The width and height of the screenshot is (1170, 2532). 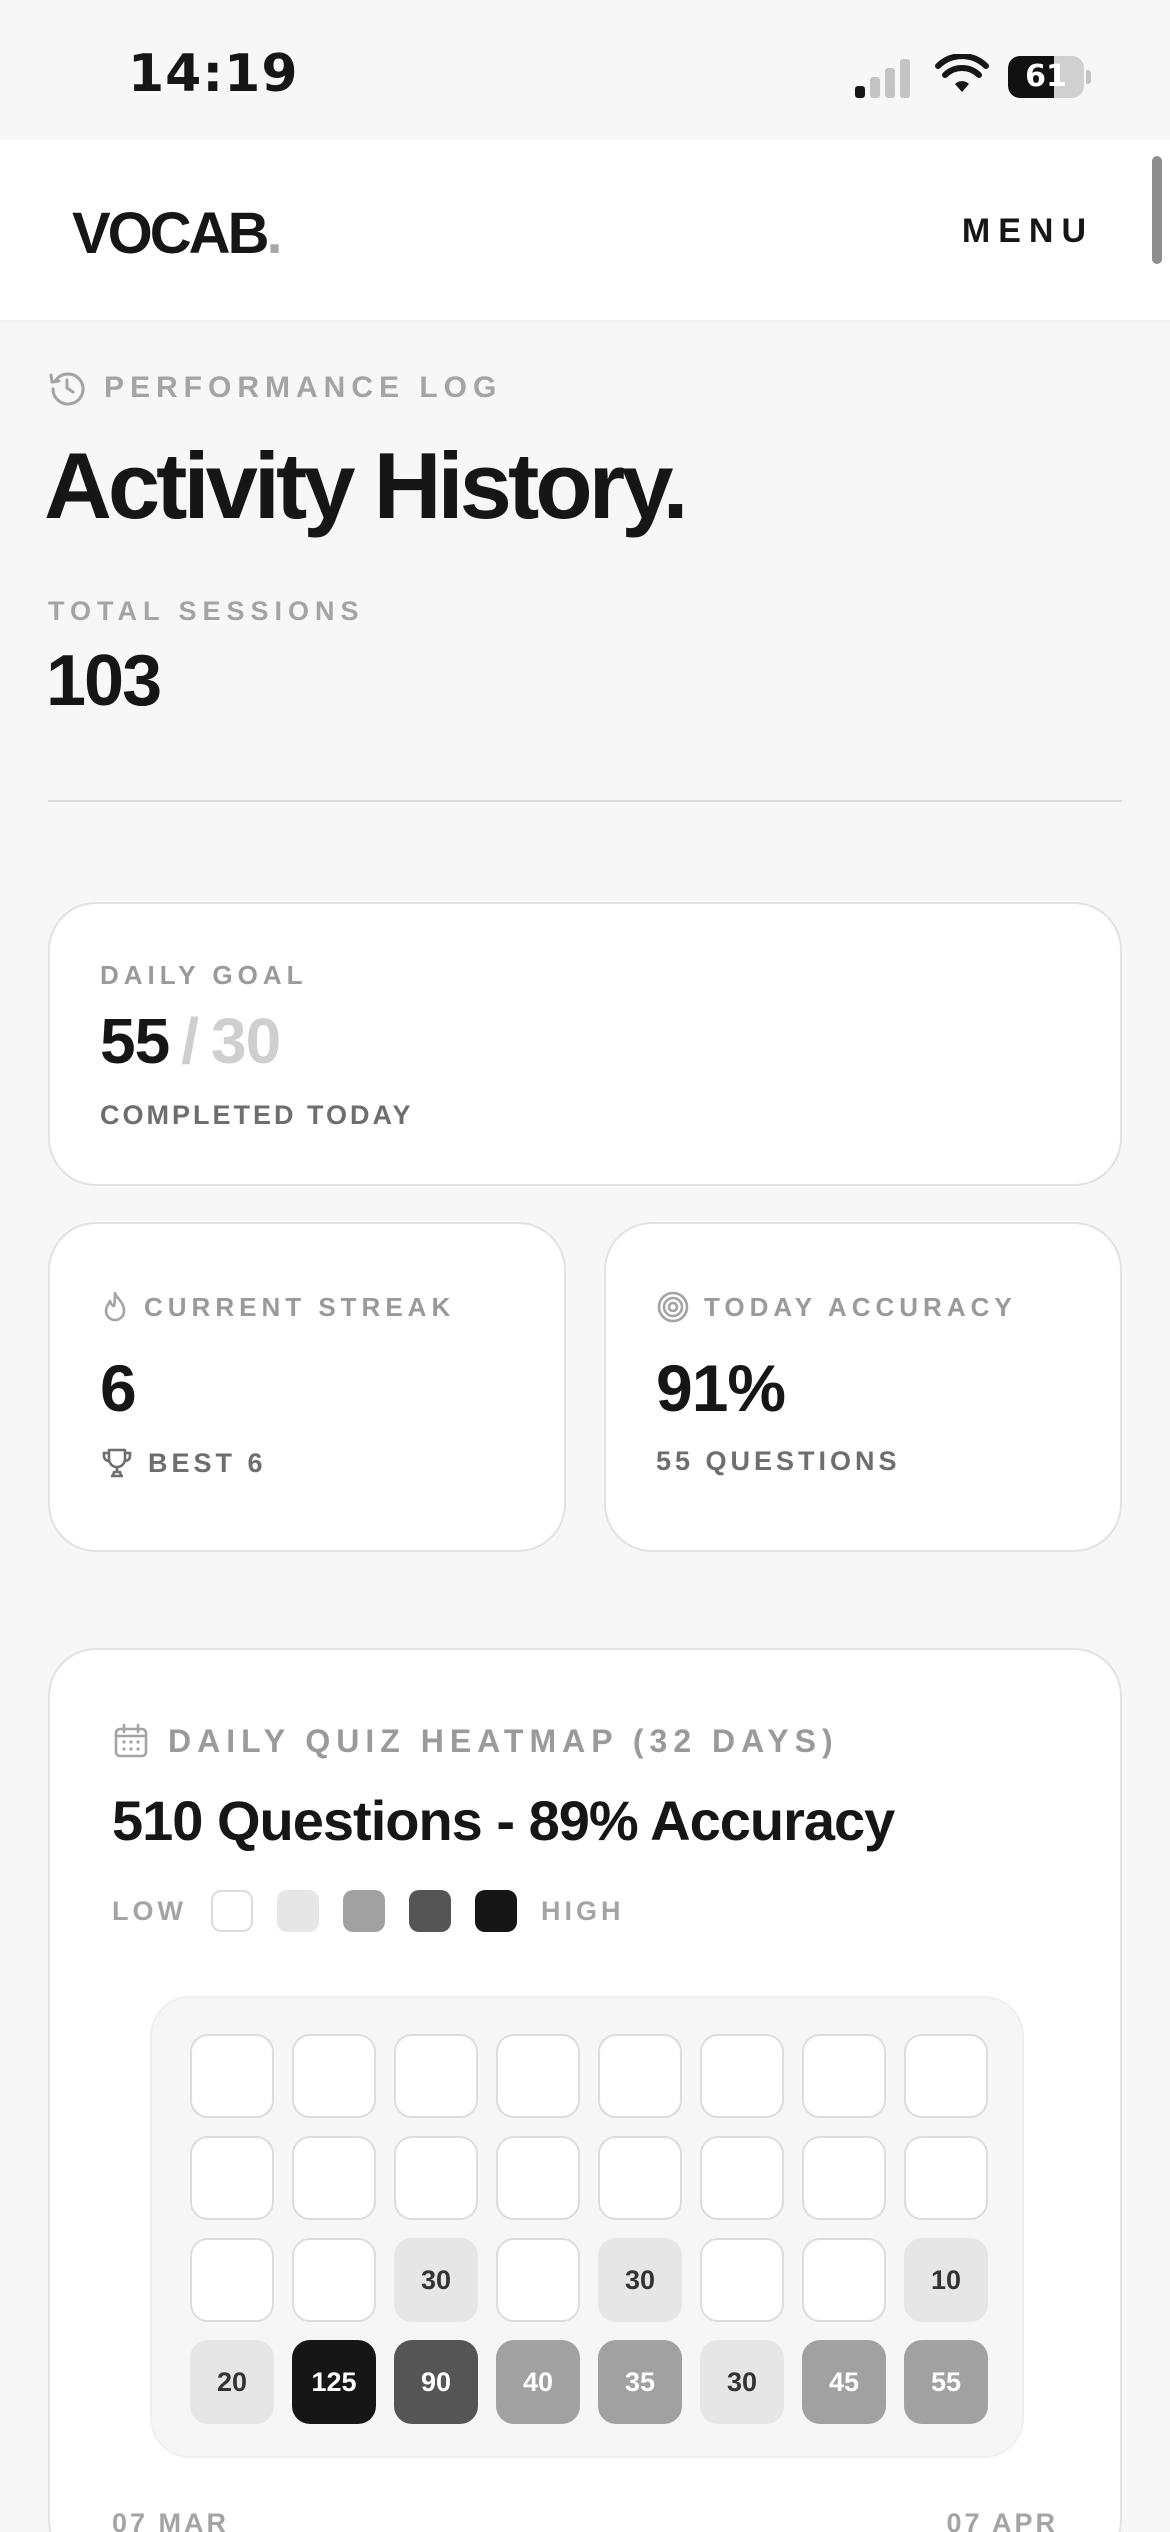 What do you see at coordinates (204, 975) in the screenshot?
I see `daily-goal-label: DAILY GOAL` at bounding box center [204, 975].